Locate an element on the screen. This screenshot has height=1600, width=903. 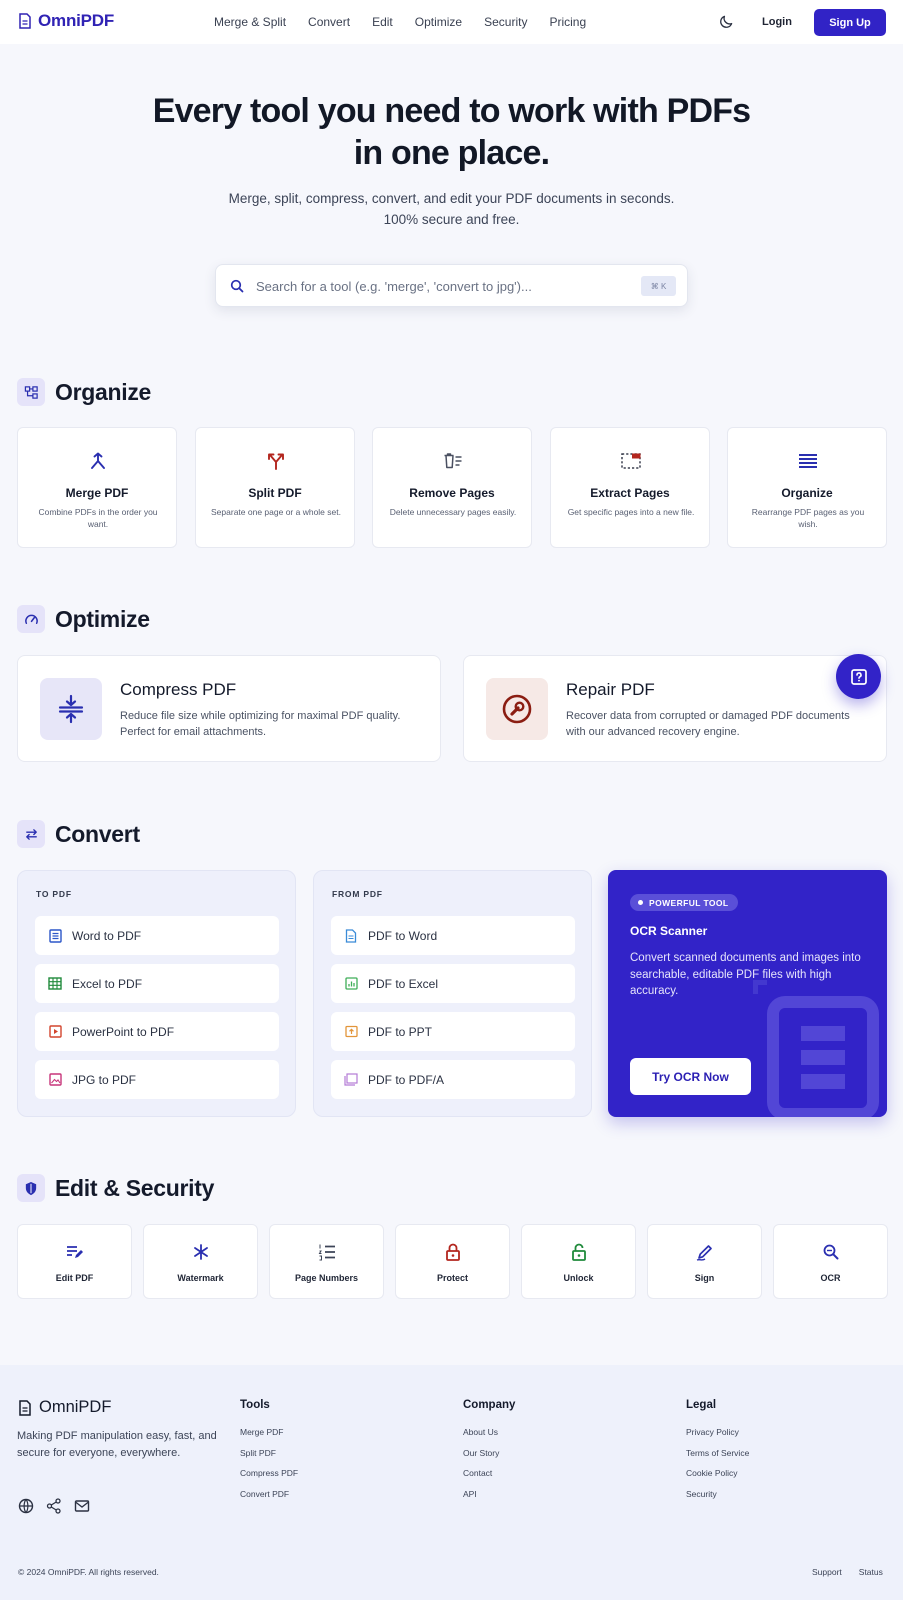
footer-link-compress-pdf: Compress PDF is located at coordinates (269, 1478).